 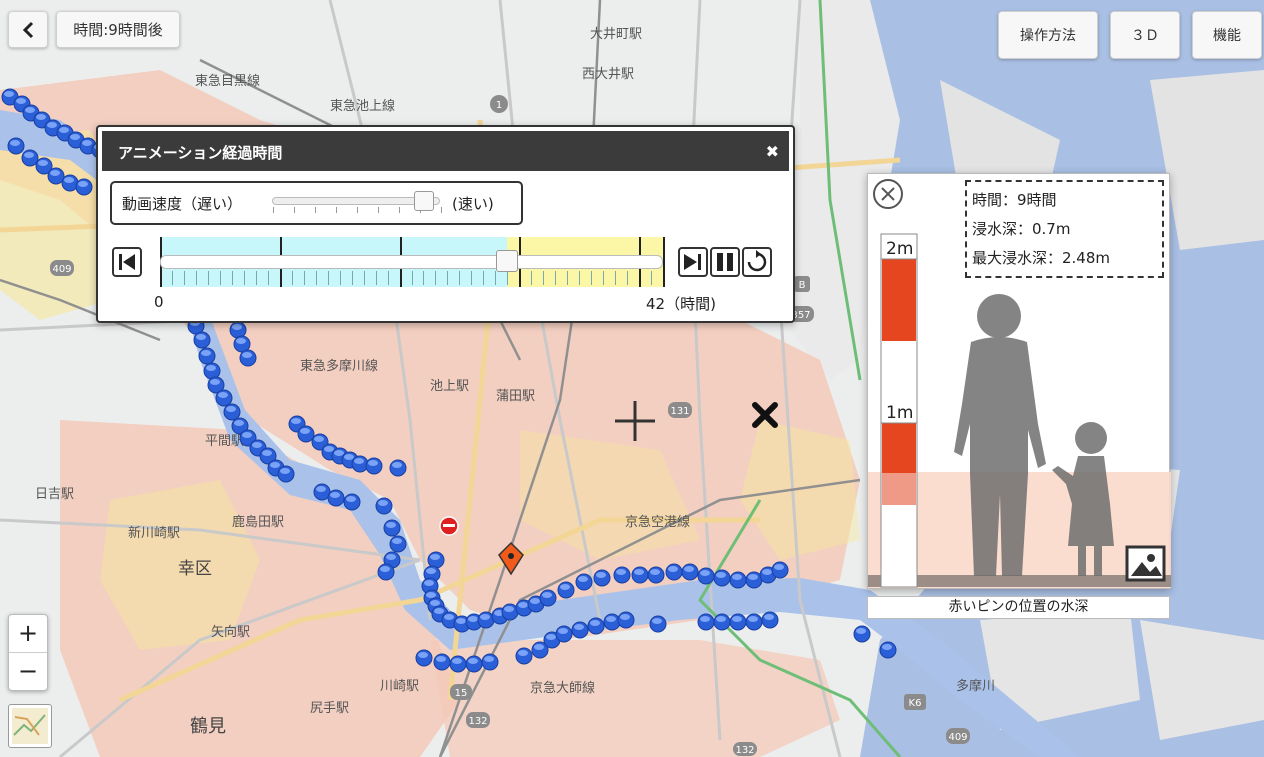 I want to click on function-button: 機能, so click(x=1227, y=35).